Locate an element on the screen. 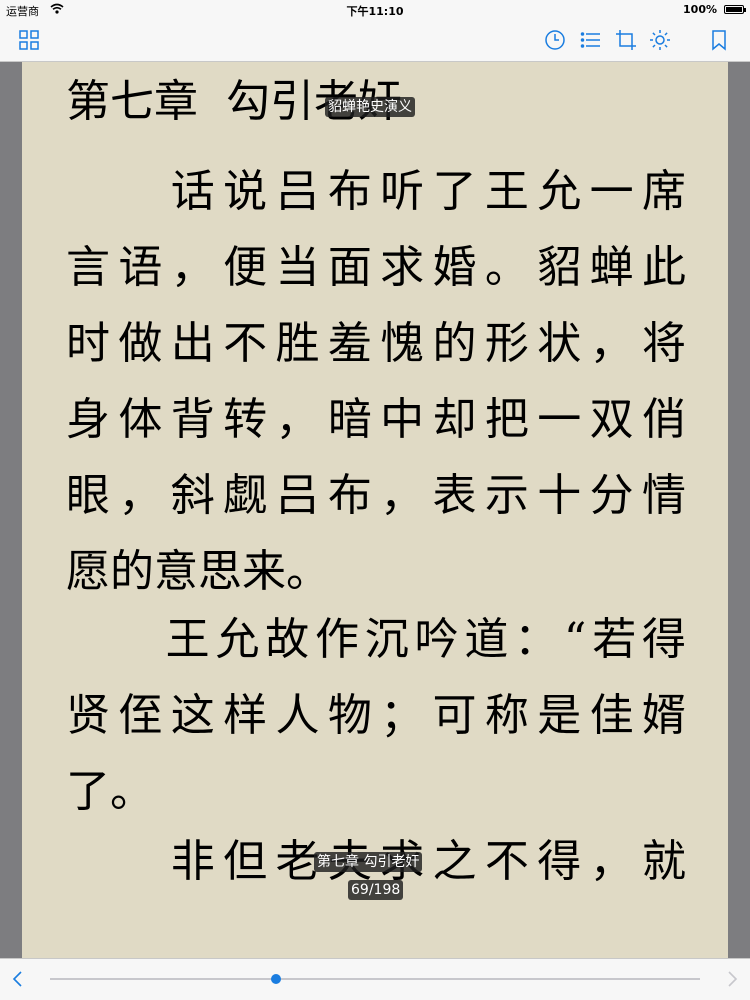 Image resolution: width=750 pixels, height=1000 pixels. text-line: 眼，斜觑吕布，表示十分情 is located at coordinates (376, 495).